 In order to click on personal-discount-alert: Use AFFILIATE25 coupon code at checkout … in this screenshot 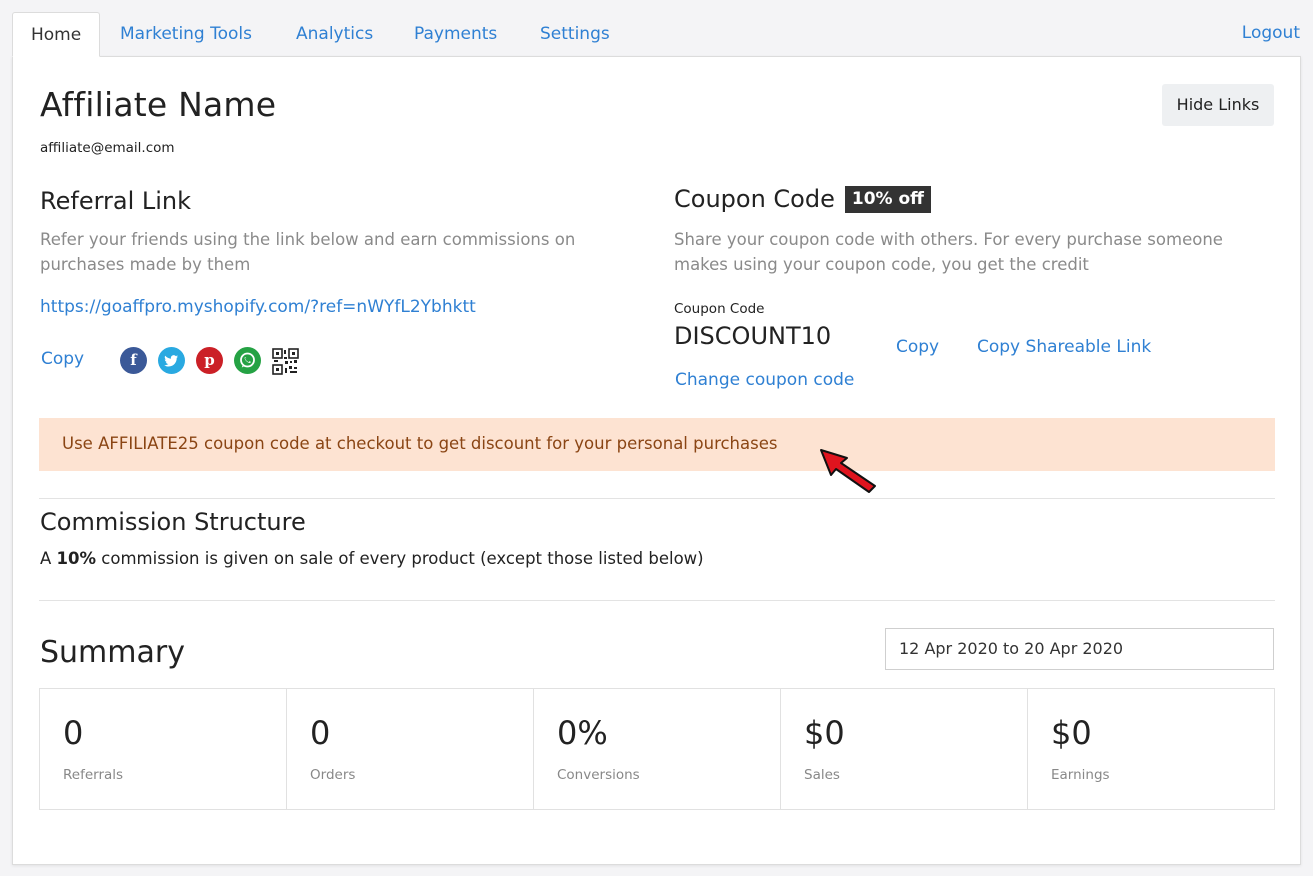, I will do `click(657, 444)`.